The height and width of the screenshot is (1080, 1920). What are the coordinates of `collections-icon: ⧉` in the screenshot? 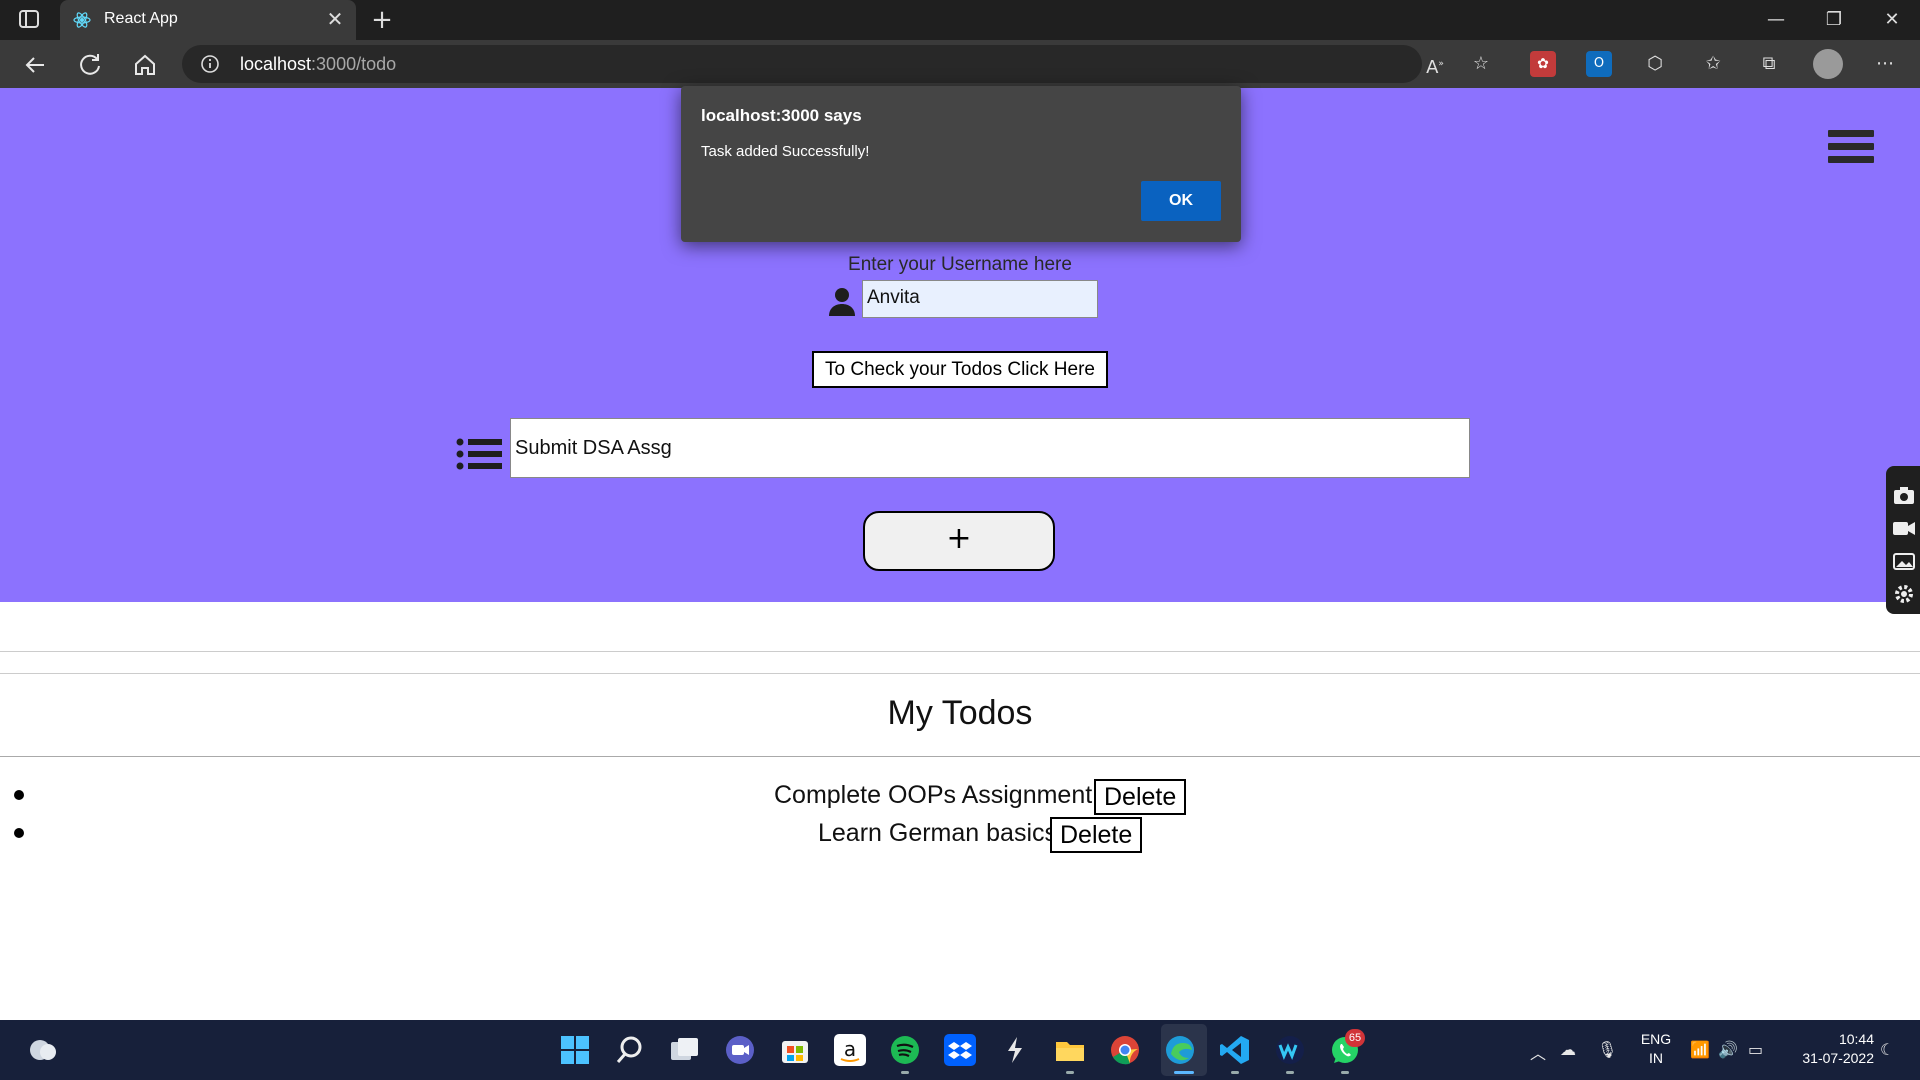 It's located at (1769, 64).